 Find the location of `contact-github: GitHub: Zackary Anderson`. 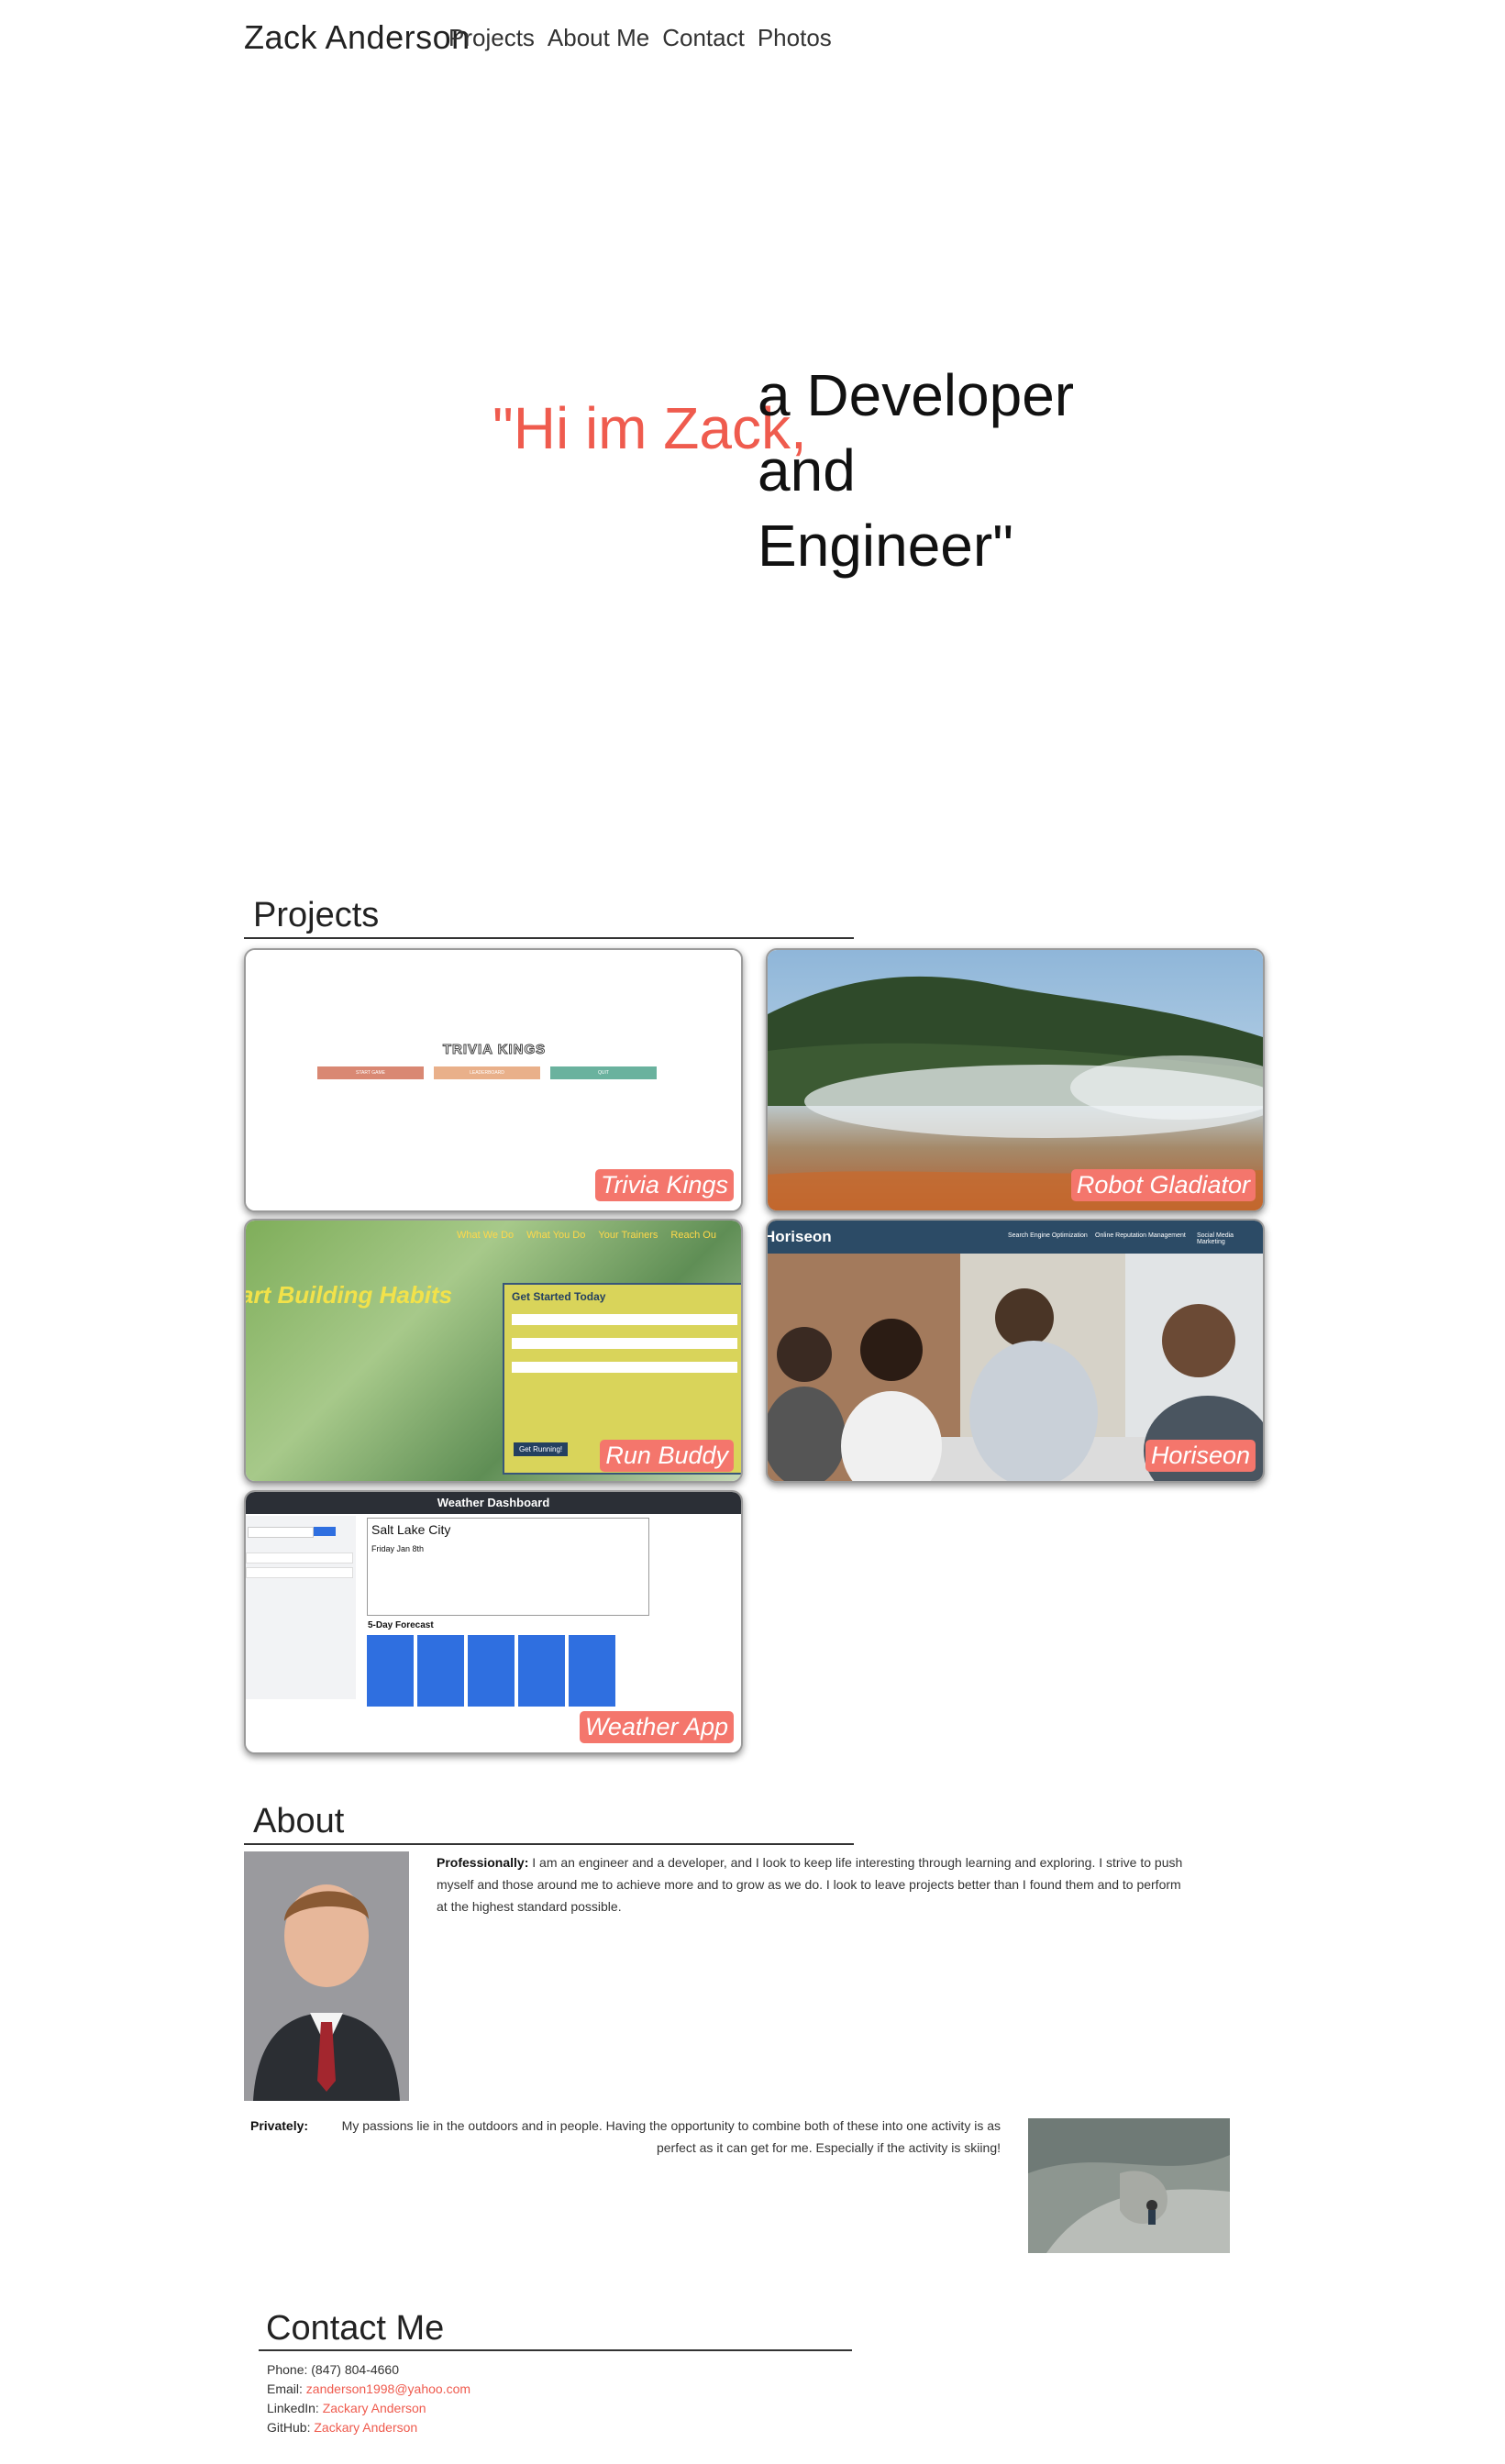

contact-github: GitHub: Zackary Anderson is located at coordinates (342, 2427).